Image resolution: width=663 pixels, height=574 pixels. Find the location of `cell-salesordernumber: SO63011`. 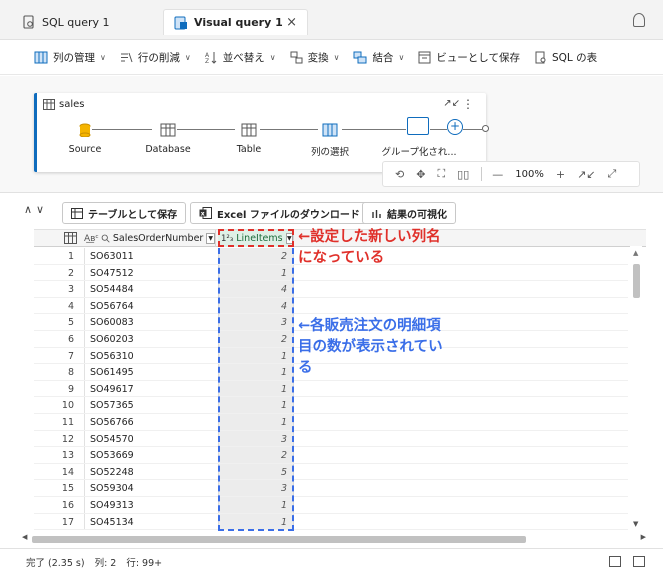

cell-salesordernumber: SO63011 is located at coordinates (112, 256).